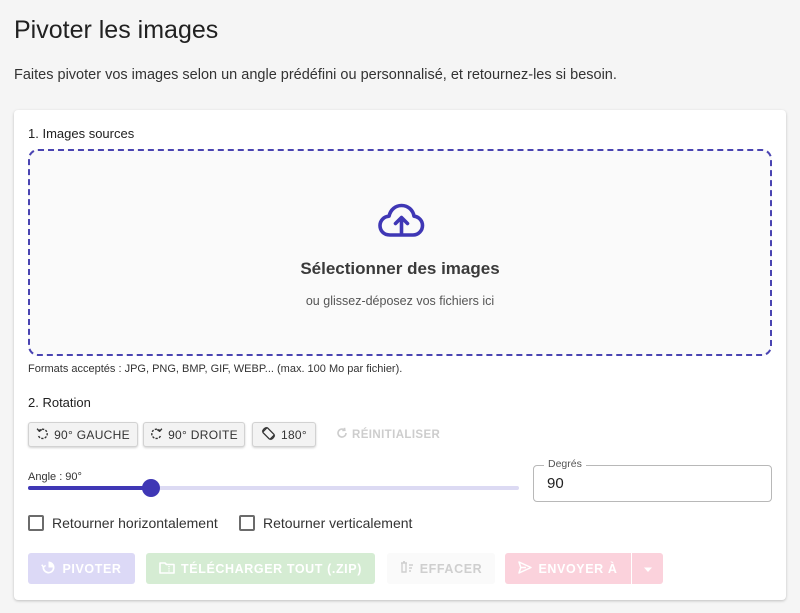 The image size is (800, 613). Describe the element at coordinates (36, 523) in the screenshot. I see `flip-horizontal-checkbox-box` at that location.